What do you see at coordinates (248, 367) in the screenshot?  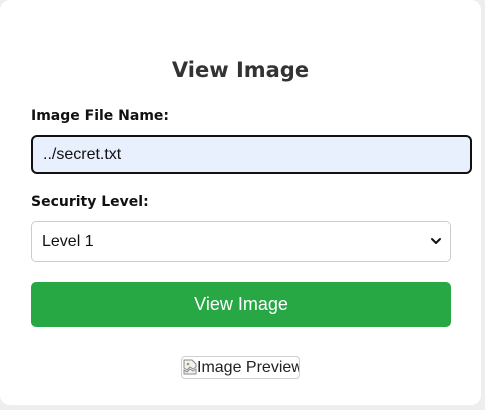 I see `image-preview-alt-text: Image Preview` at bounding box center [248, 367].